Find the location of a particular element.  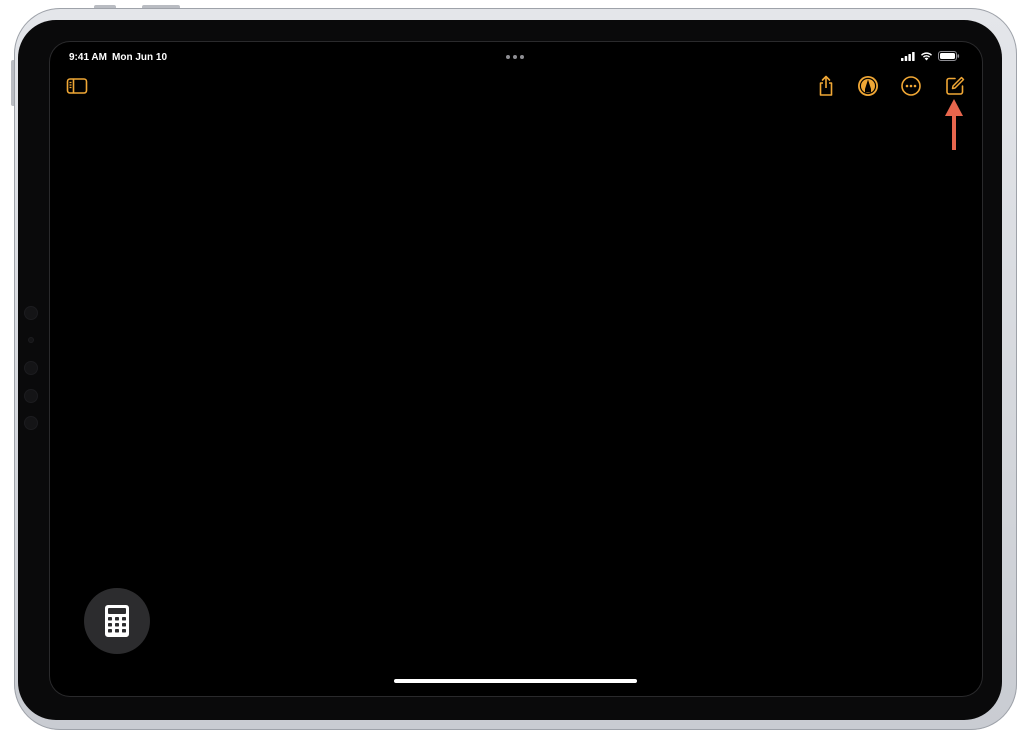

compose-icon is located at coordinates (955, 85).